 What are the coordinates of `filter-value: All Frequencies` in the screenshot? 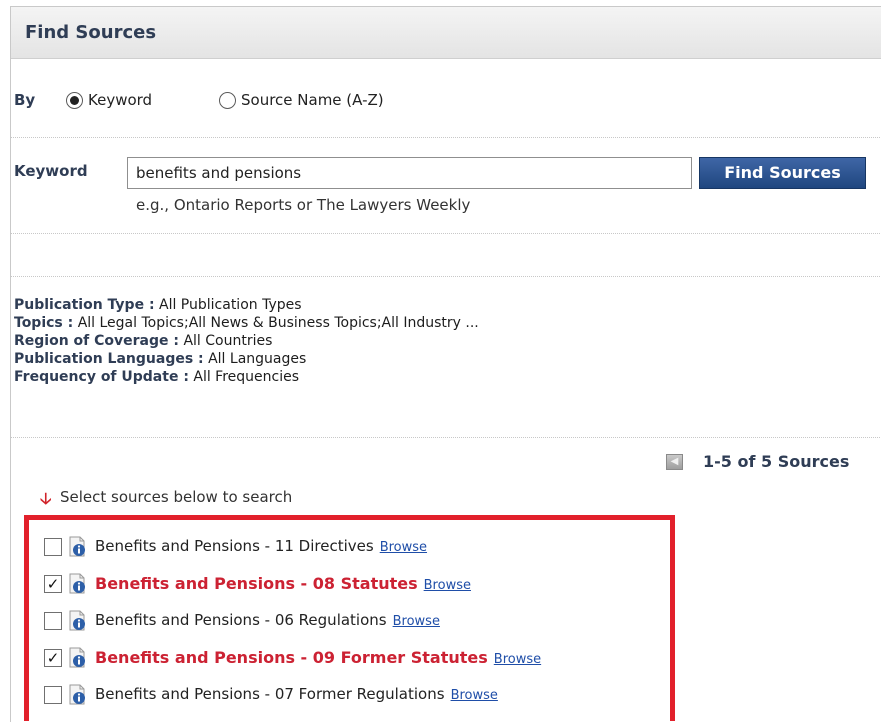 It's located at (246, 377).